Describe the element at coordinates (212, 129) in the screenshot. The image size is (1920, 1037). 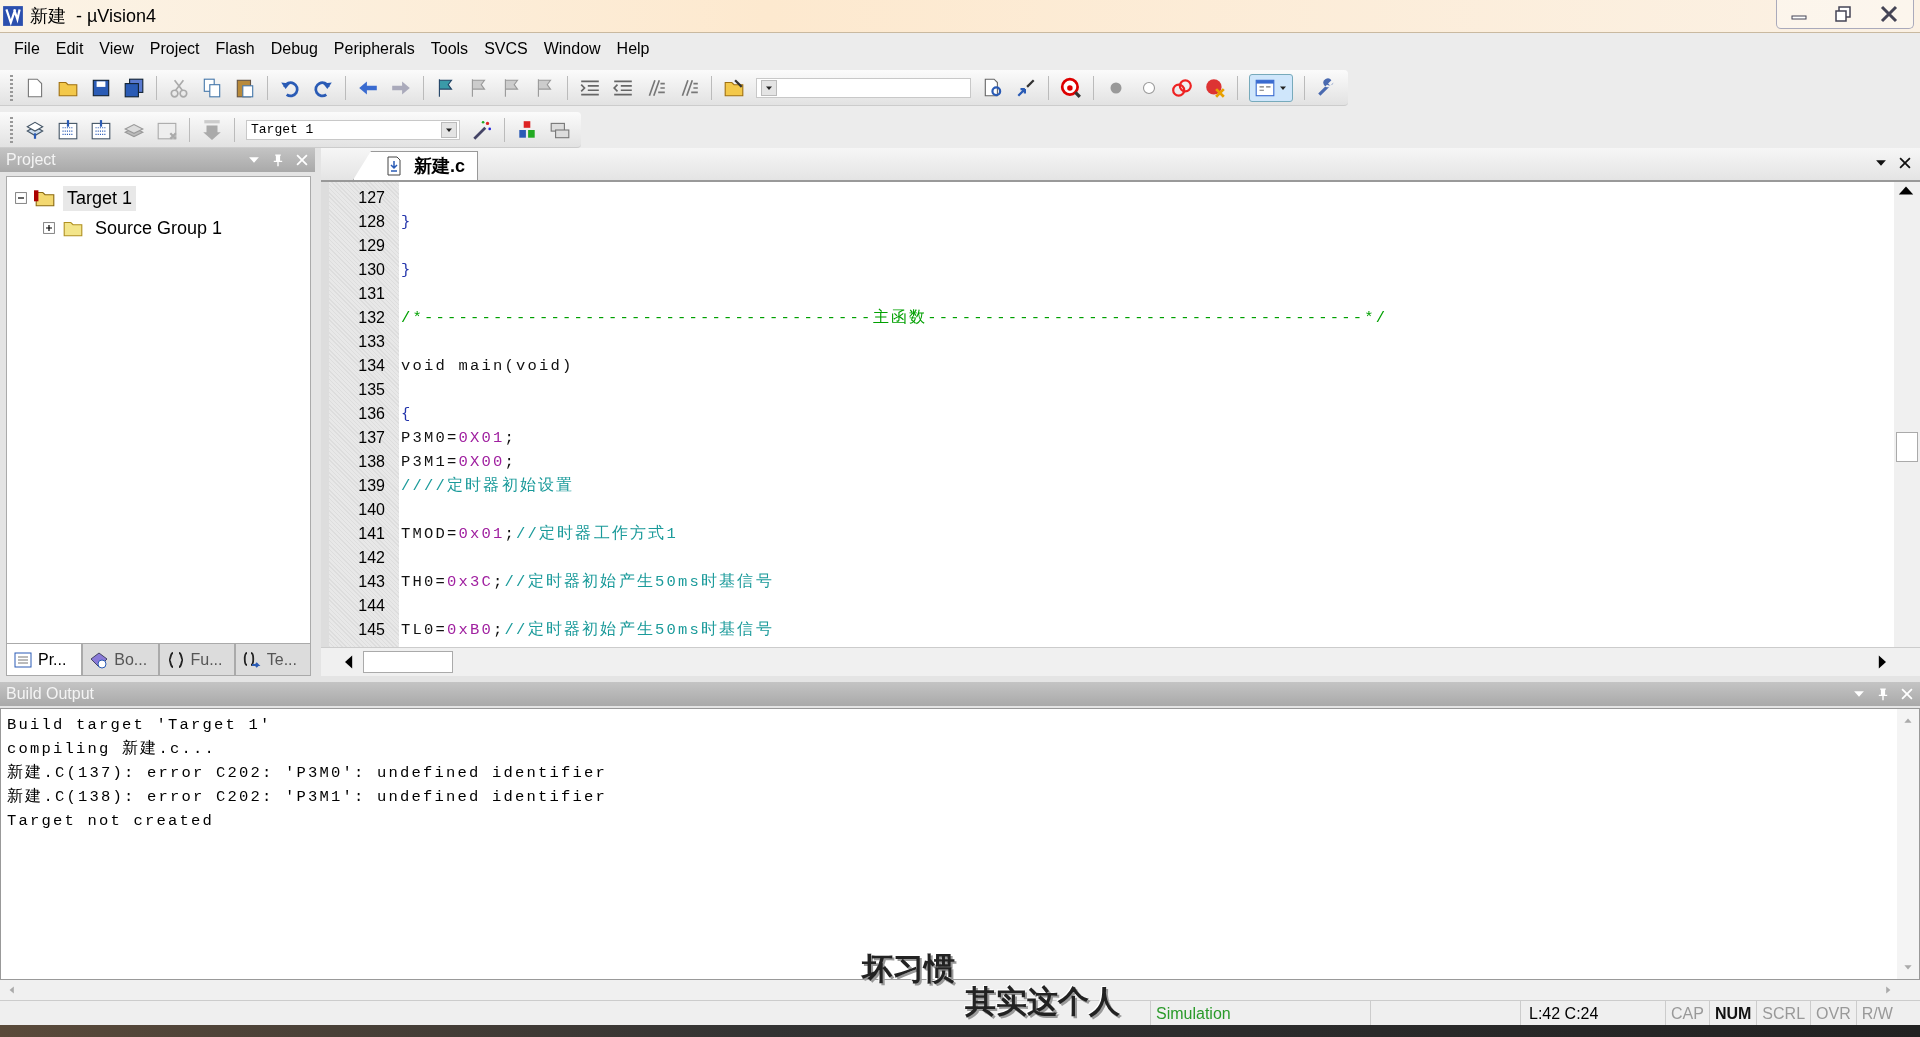
I see `load-icon` at that location.